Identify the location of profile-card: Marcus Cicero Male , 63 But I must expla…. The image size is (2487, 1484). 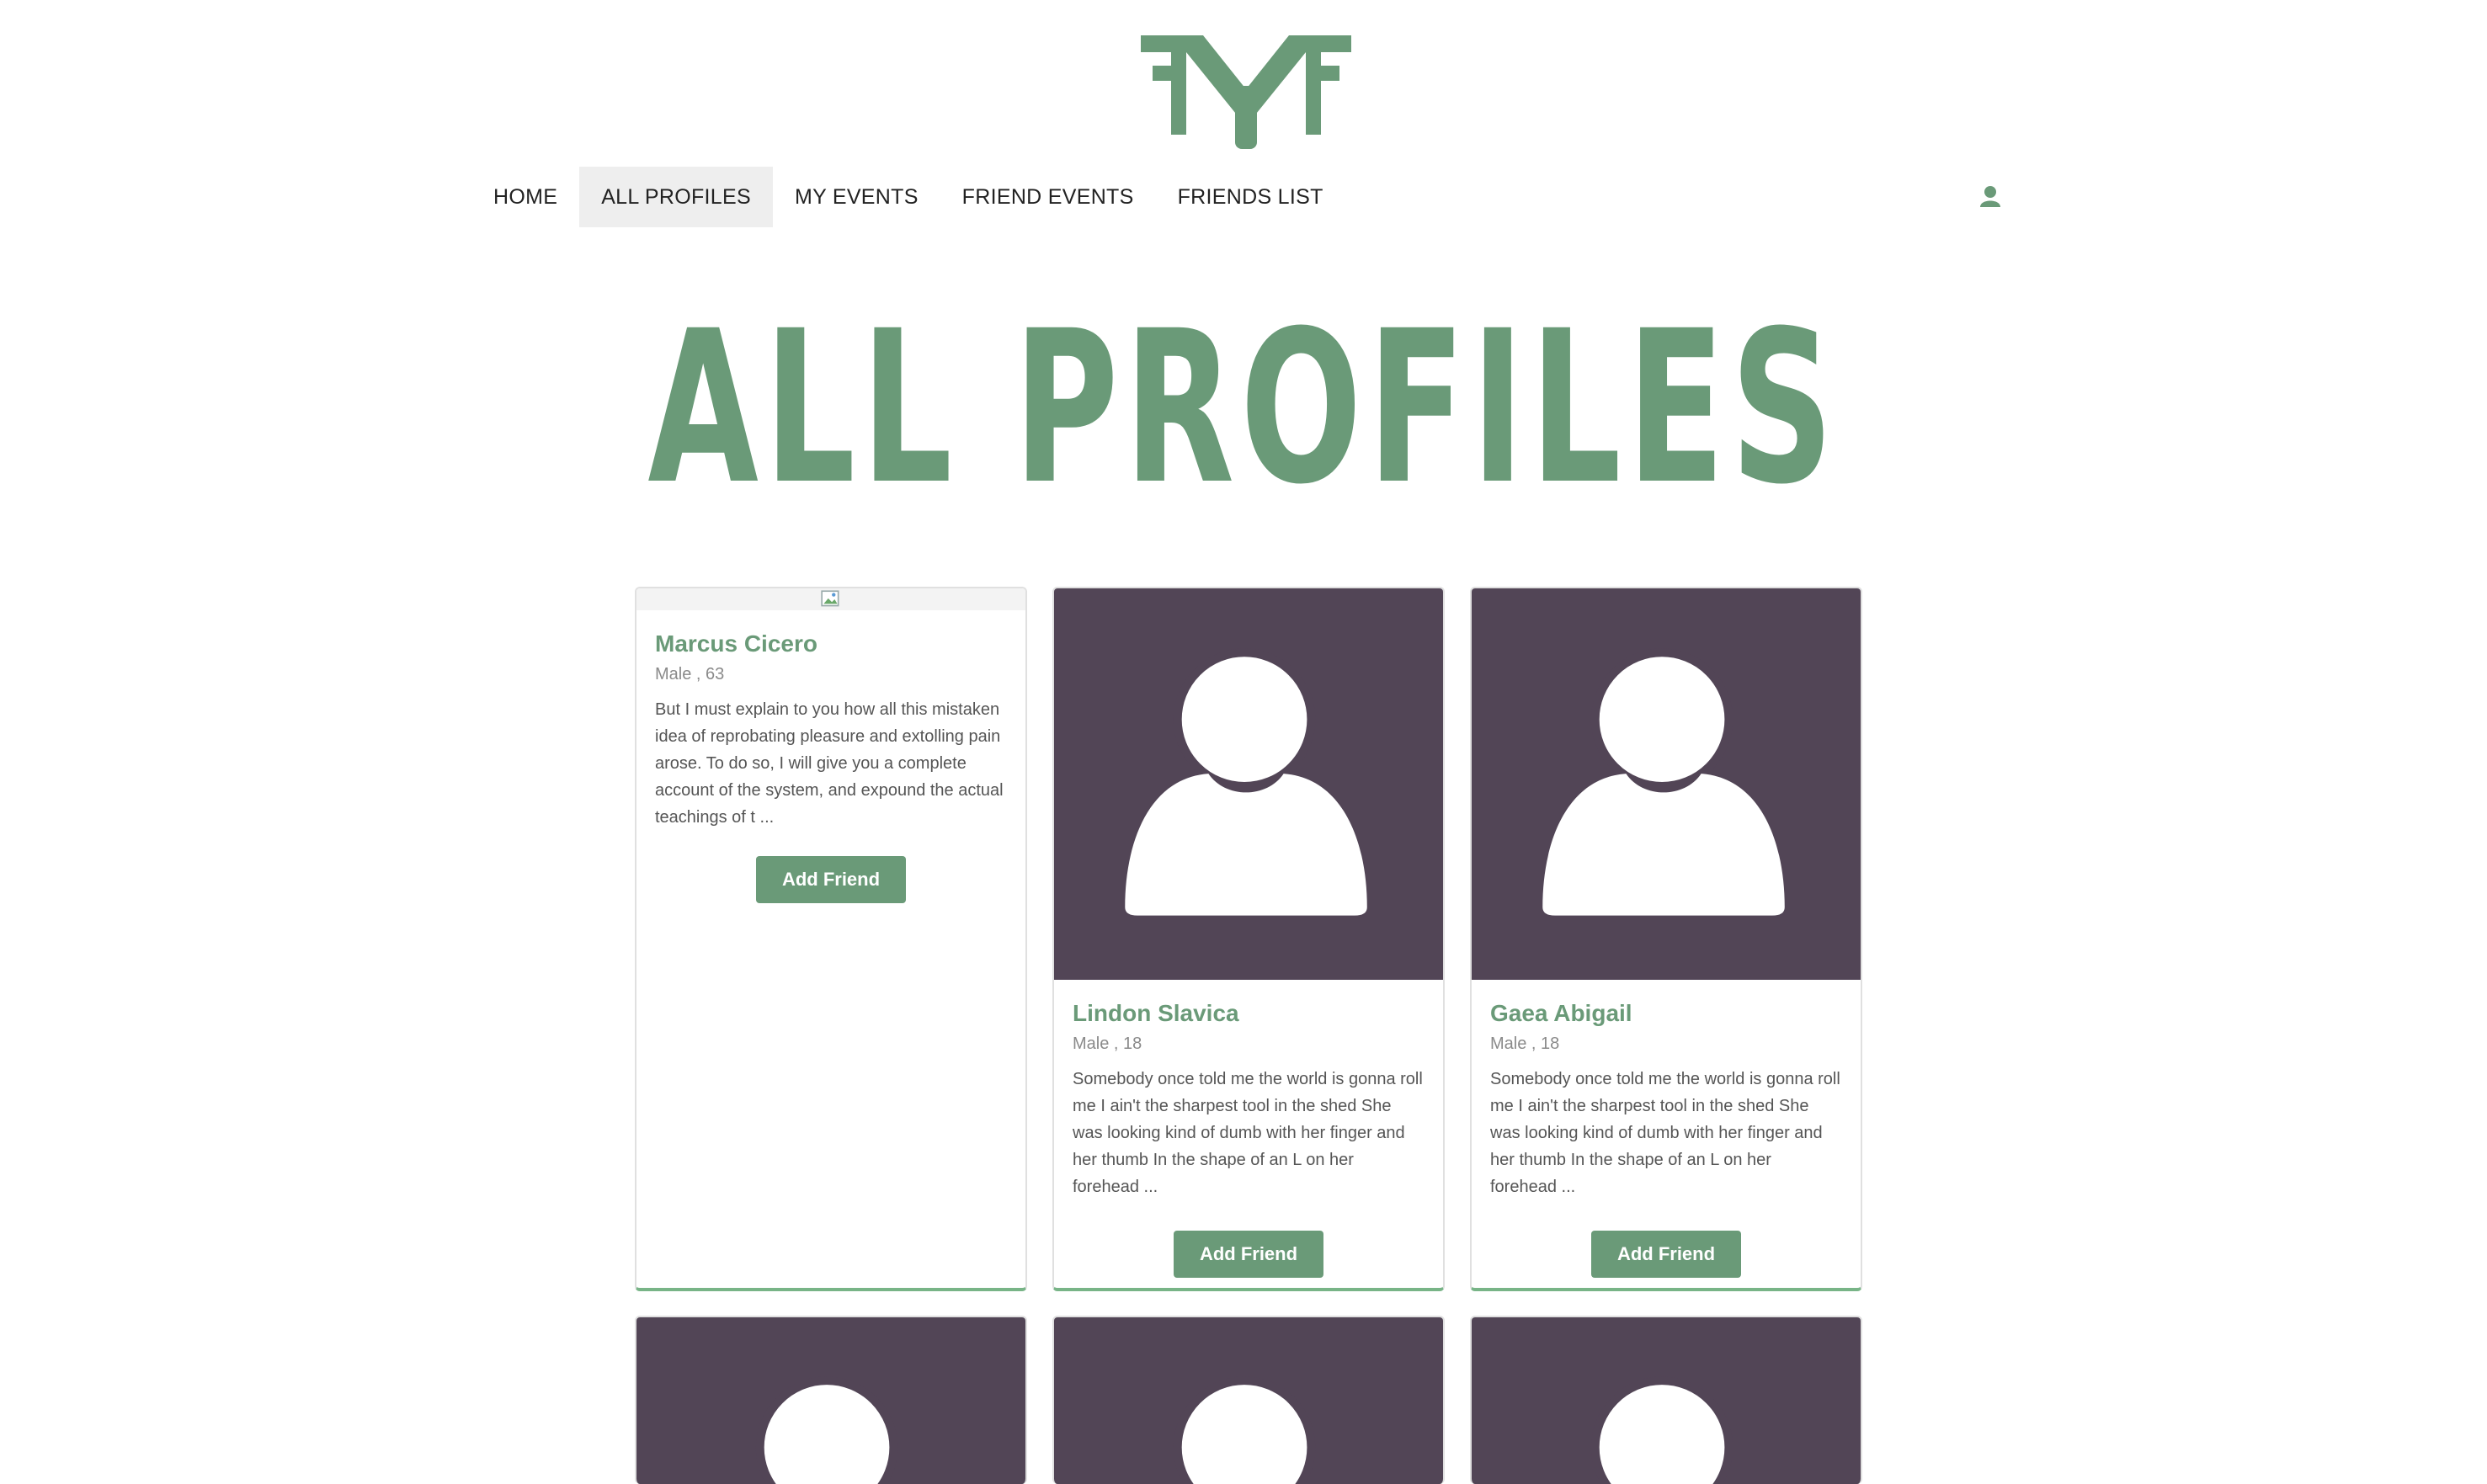
(831, 939).